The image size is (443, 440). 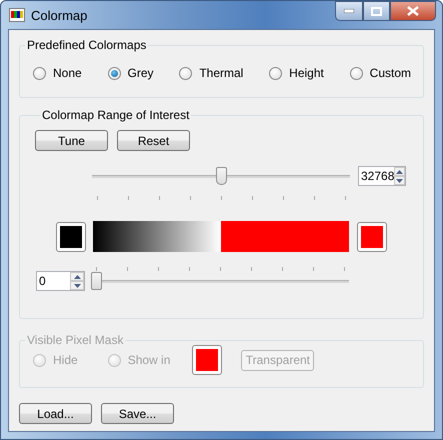 What do you see at coordinates (141, 73) in the screenshot?
I see `radio-label: Grey` at bounding box center [141, 73].